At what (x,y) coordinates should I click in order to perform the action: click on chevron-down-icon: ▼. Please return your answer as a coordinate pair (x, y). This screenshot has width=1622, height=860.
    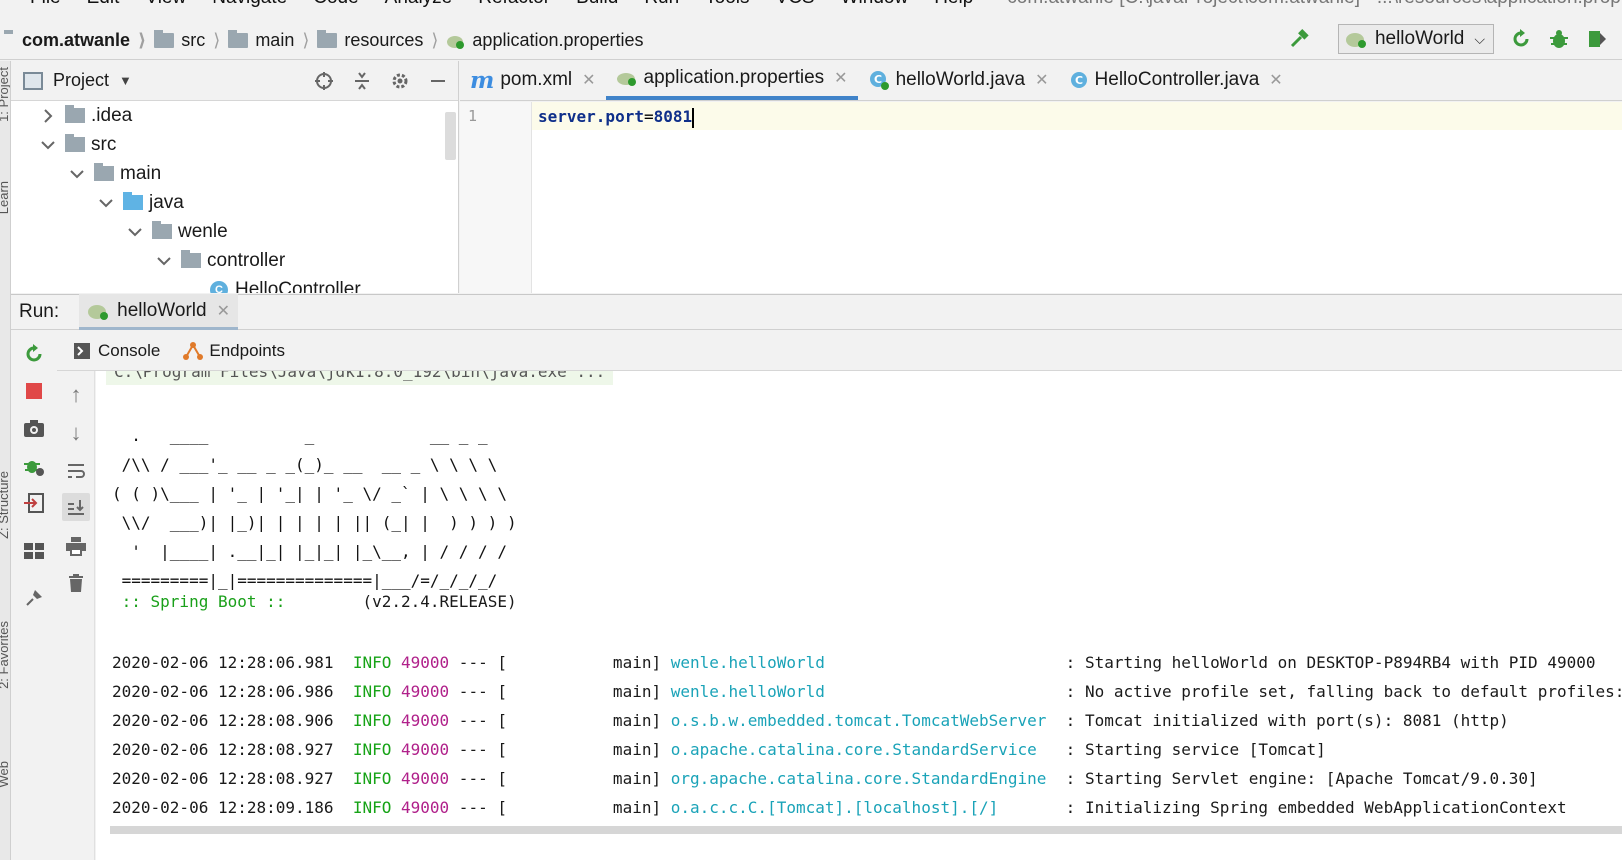
    Looking at the image, I should click on (125, 80).